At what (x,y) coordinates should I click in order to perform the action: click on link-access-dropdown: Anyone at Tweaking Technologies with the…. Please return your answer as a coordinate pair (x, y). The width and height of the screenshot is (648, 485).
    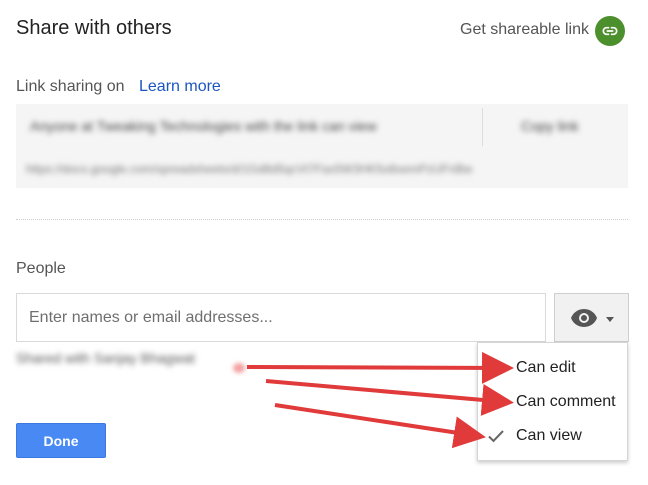
    Looking at the image, I should click on (203, 126).